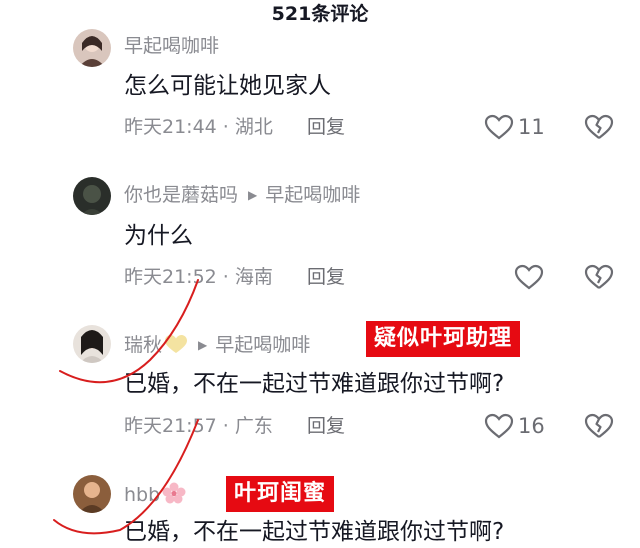  I want to click on like-button, so click(531, 277).